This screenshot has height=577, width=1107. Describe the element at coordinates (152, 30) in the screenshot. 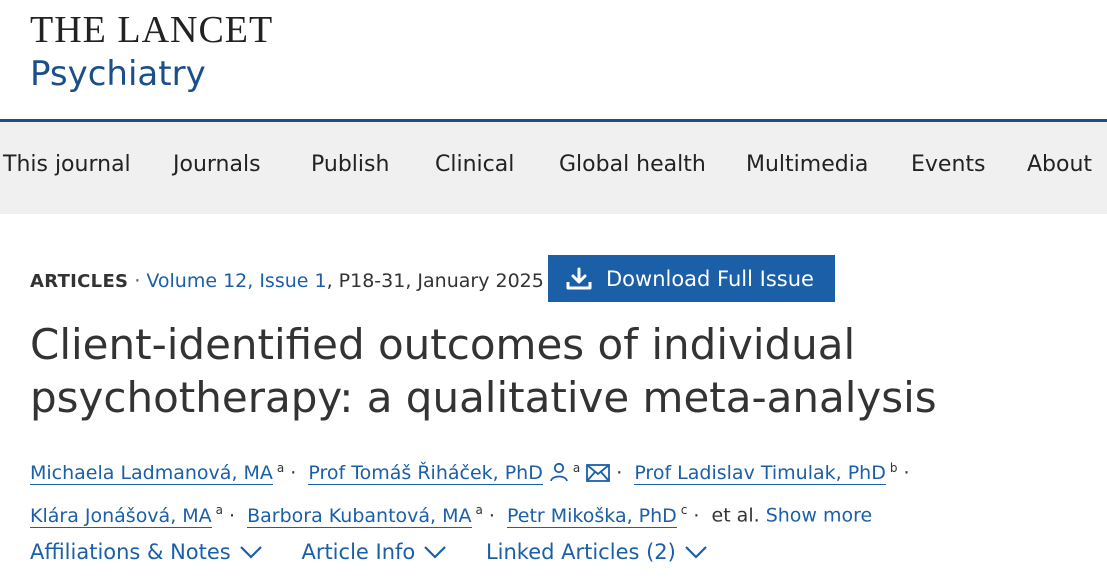

I see `logo-title: THE LANCET` at that location.